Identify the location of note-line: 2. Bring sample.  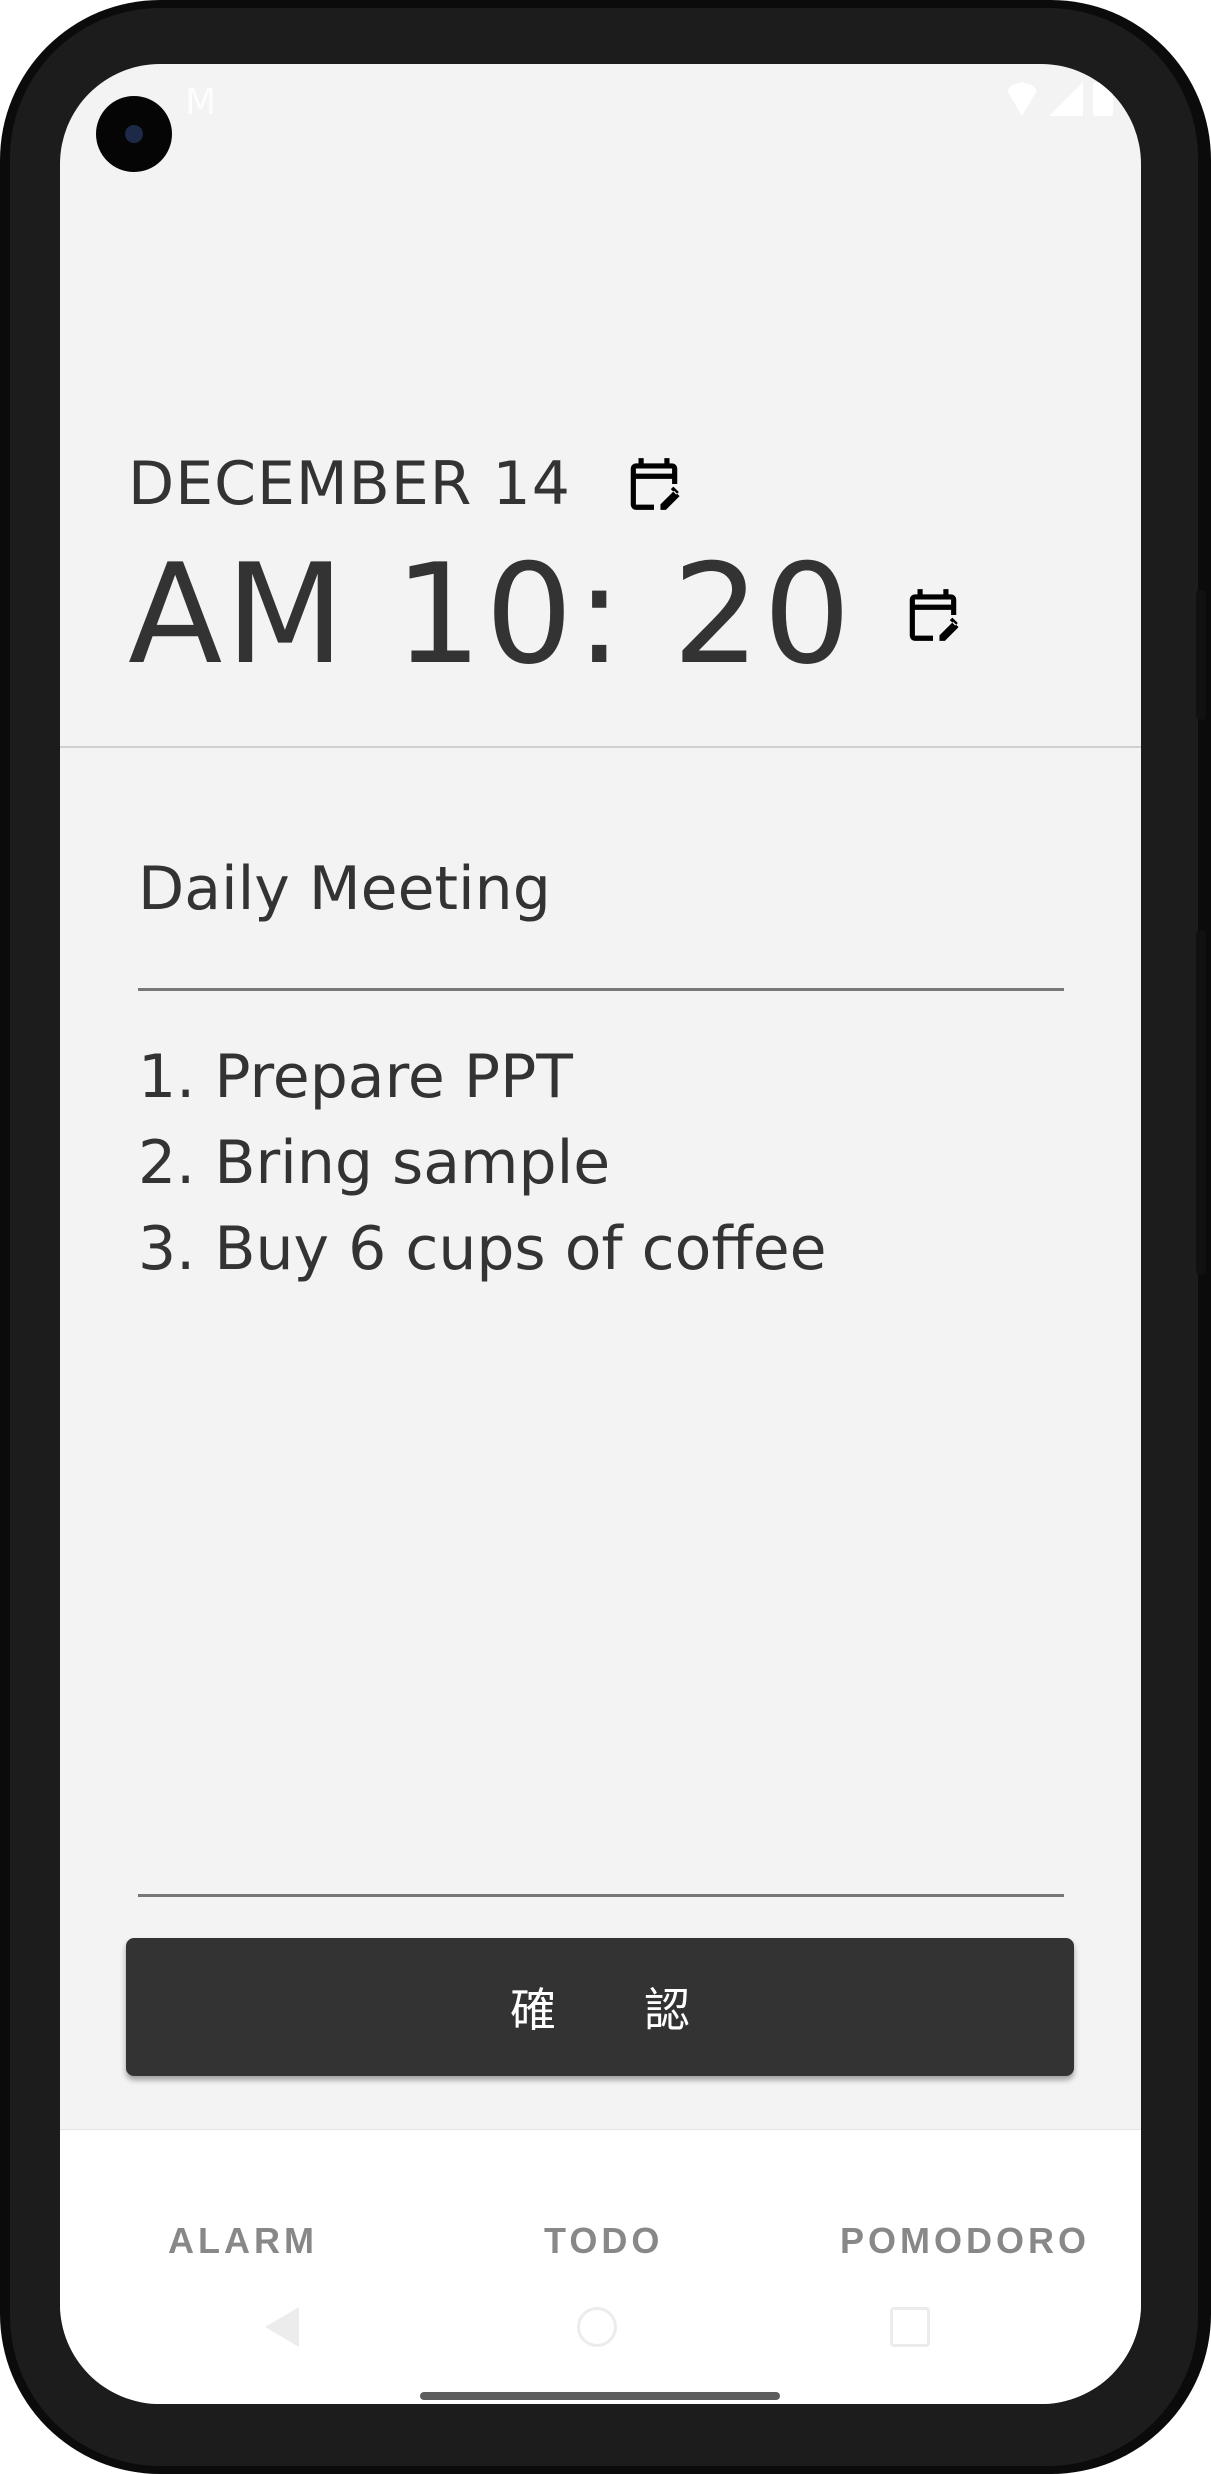
(374, 1163).